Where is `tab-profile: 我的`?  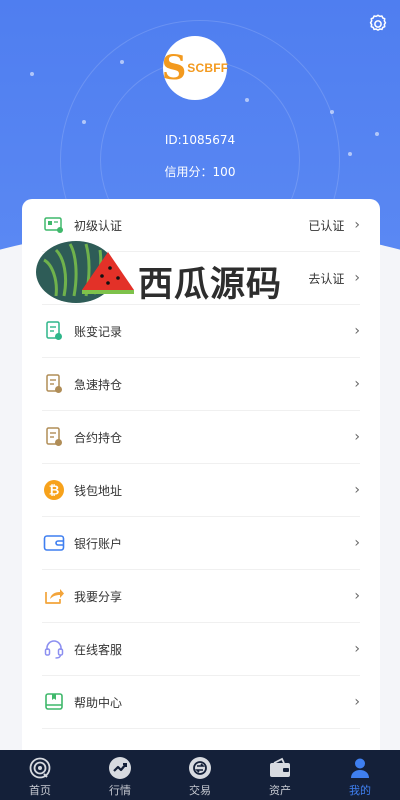 tab-profile: 我的 is located at coordinates (360, 775).